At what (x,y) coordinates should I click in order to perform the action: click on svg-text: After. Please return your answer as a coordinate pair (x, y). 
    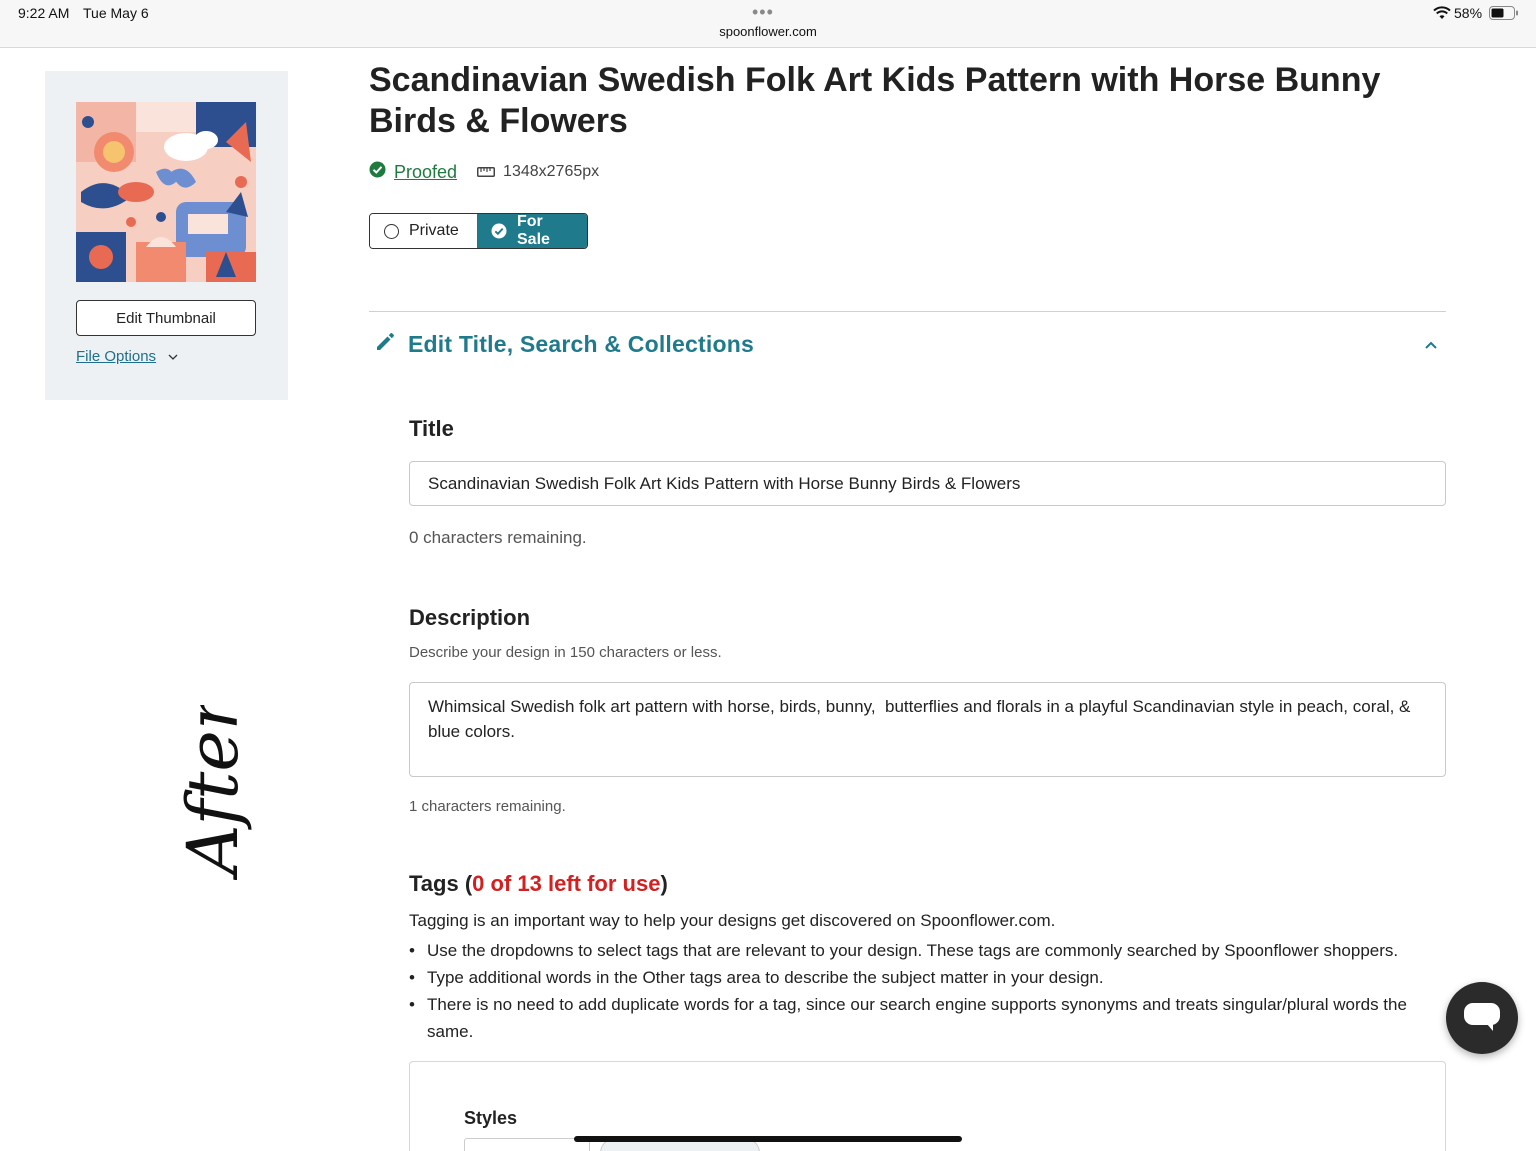
    Looking at the image, I should click on (213, 792).